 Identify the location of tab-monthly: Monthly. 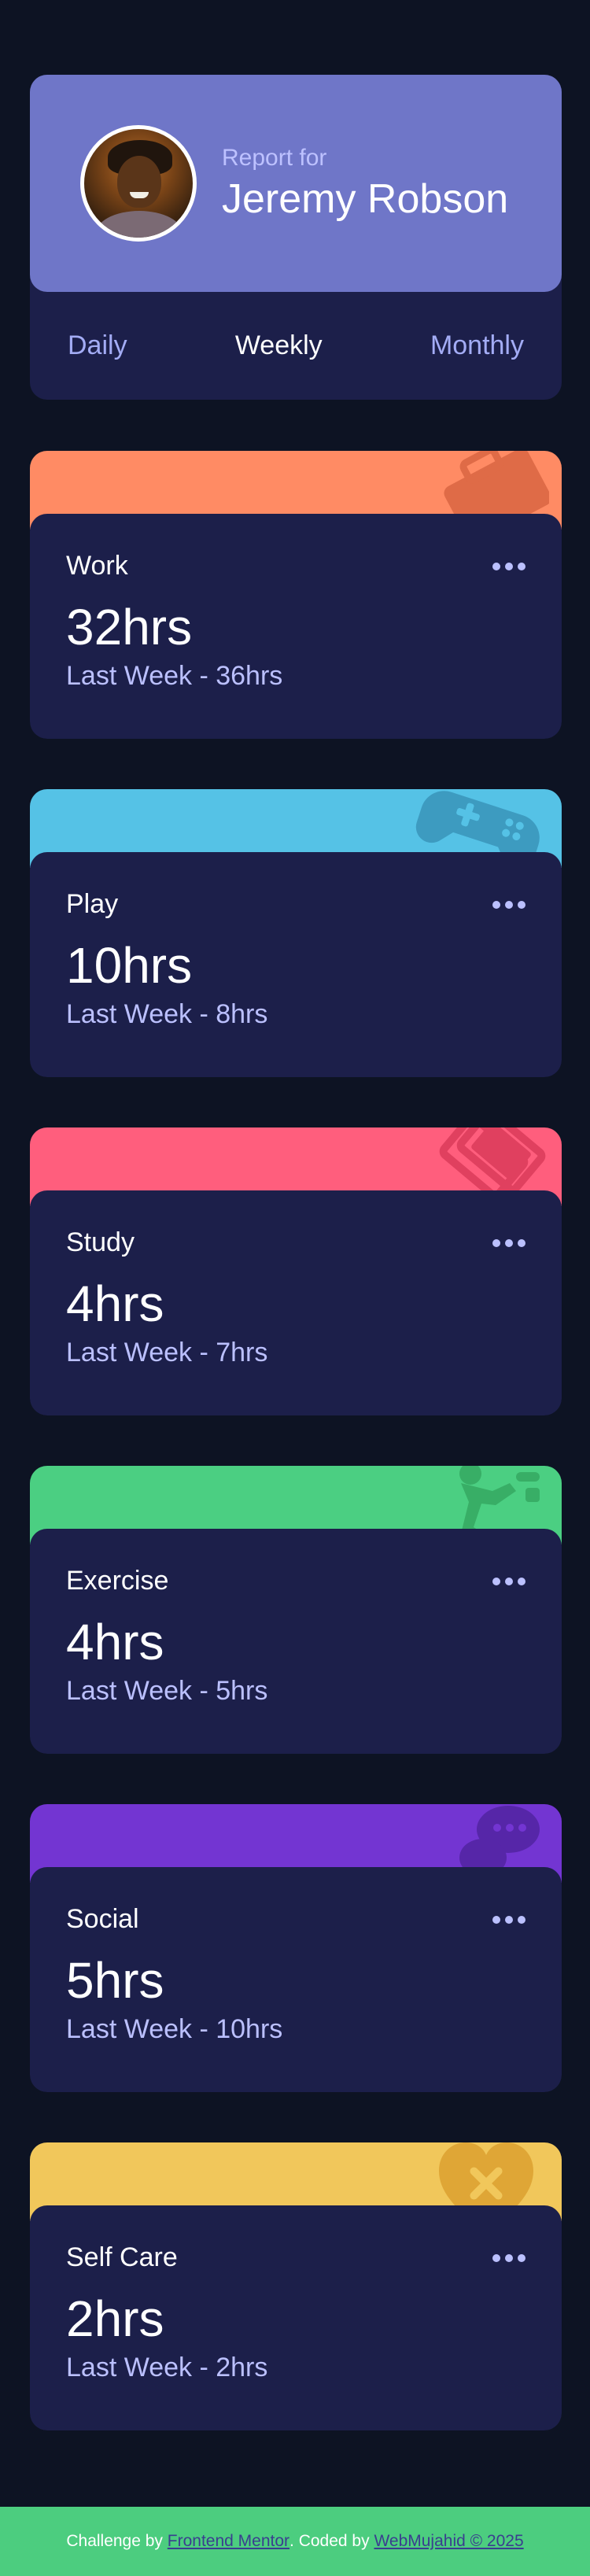
(477, 346).